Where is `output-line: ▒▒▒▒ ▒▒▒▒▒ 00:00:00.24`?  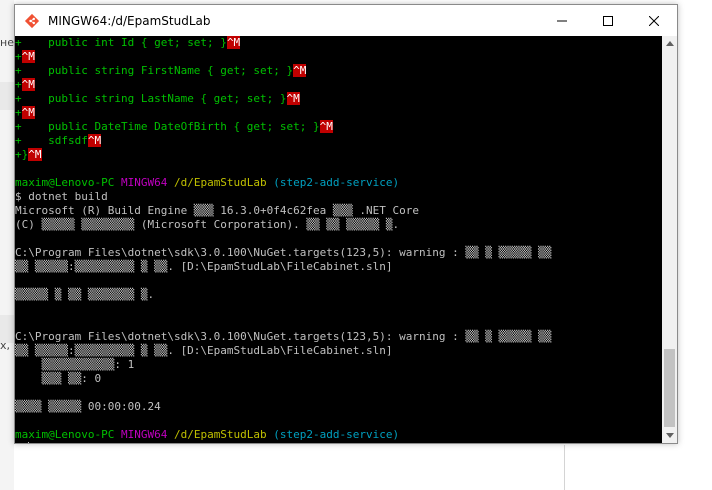
output-line: ▒▒▒▒ ▒▒▒▒▒ 00:00:00.24 is located at coordinates (88, 406).